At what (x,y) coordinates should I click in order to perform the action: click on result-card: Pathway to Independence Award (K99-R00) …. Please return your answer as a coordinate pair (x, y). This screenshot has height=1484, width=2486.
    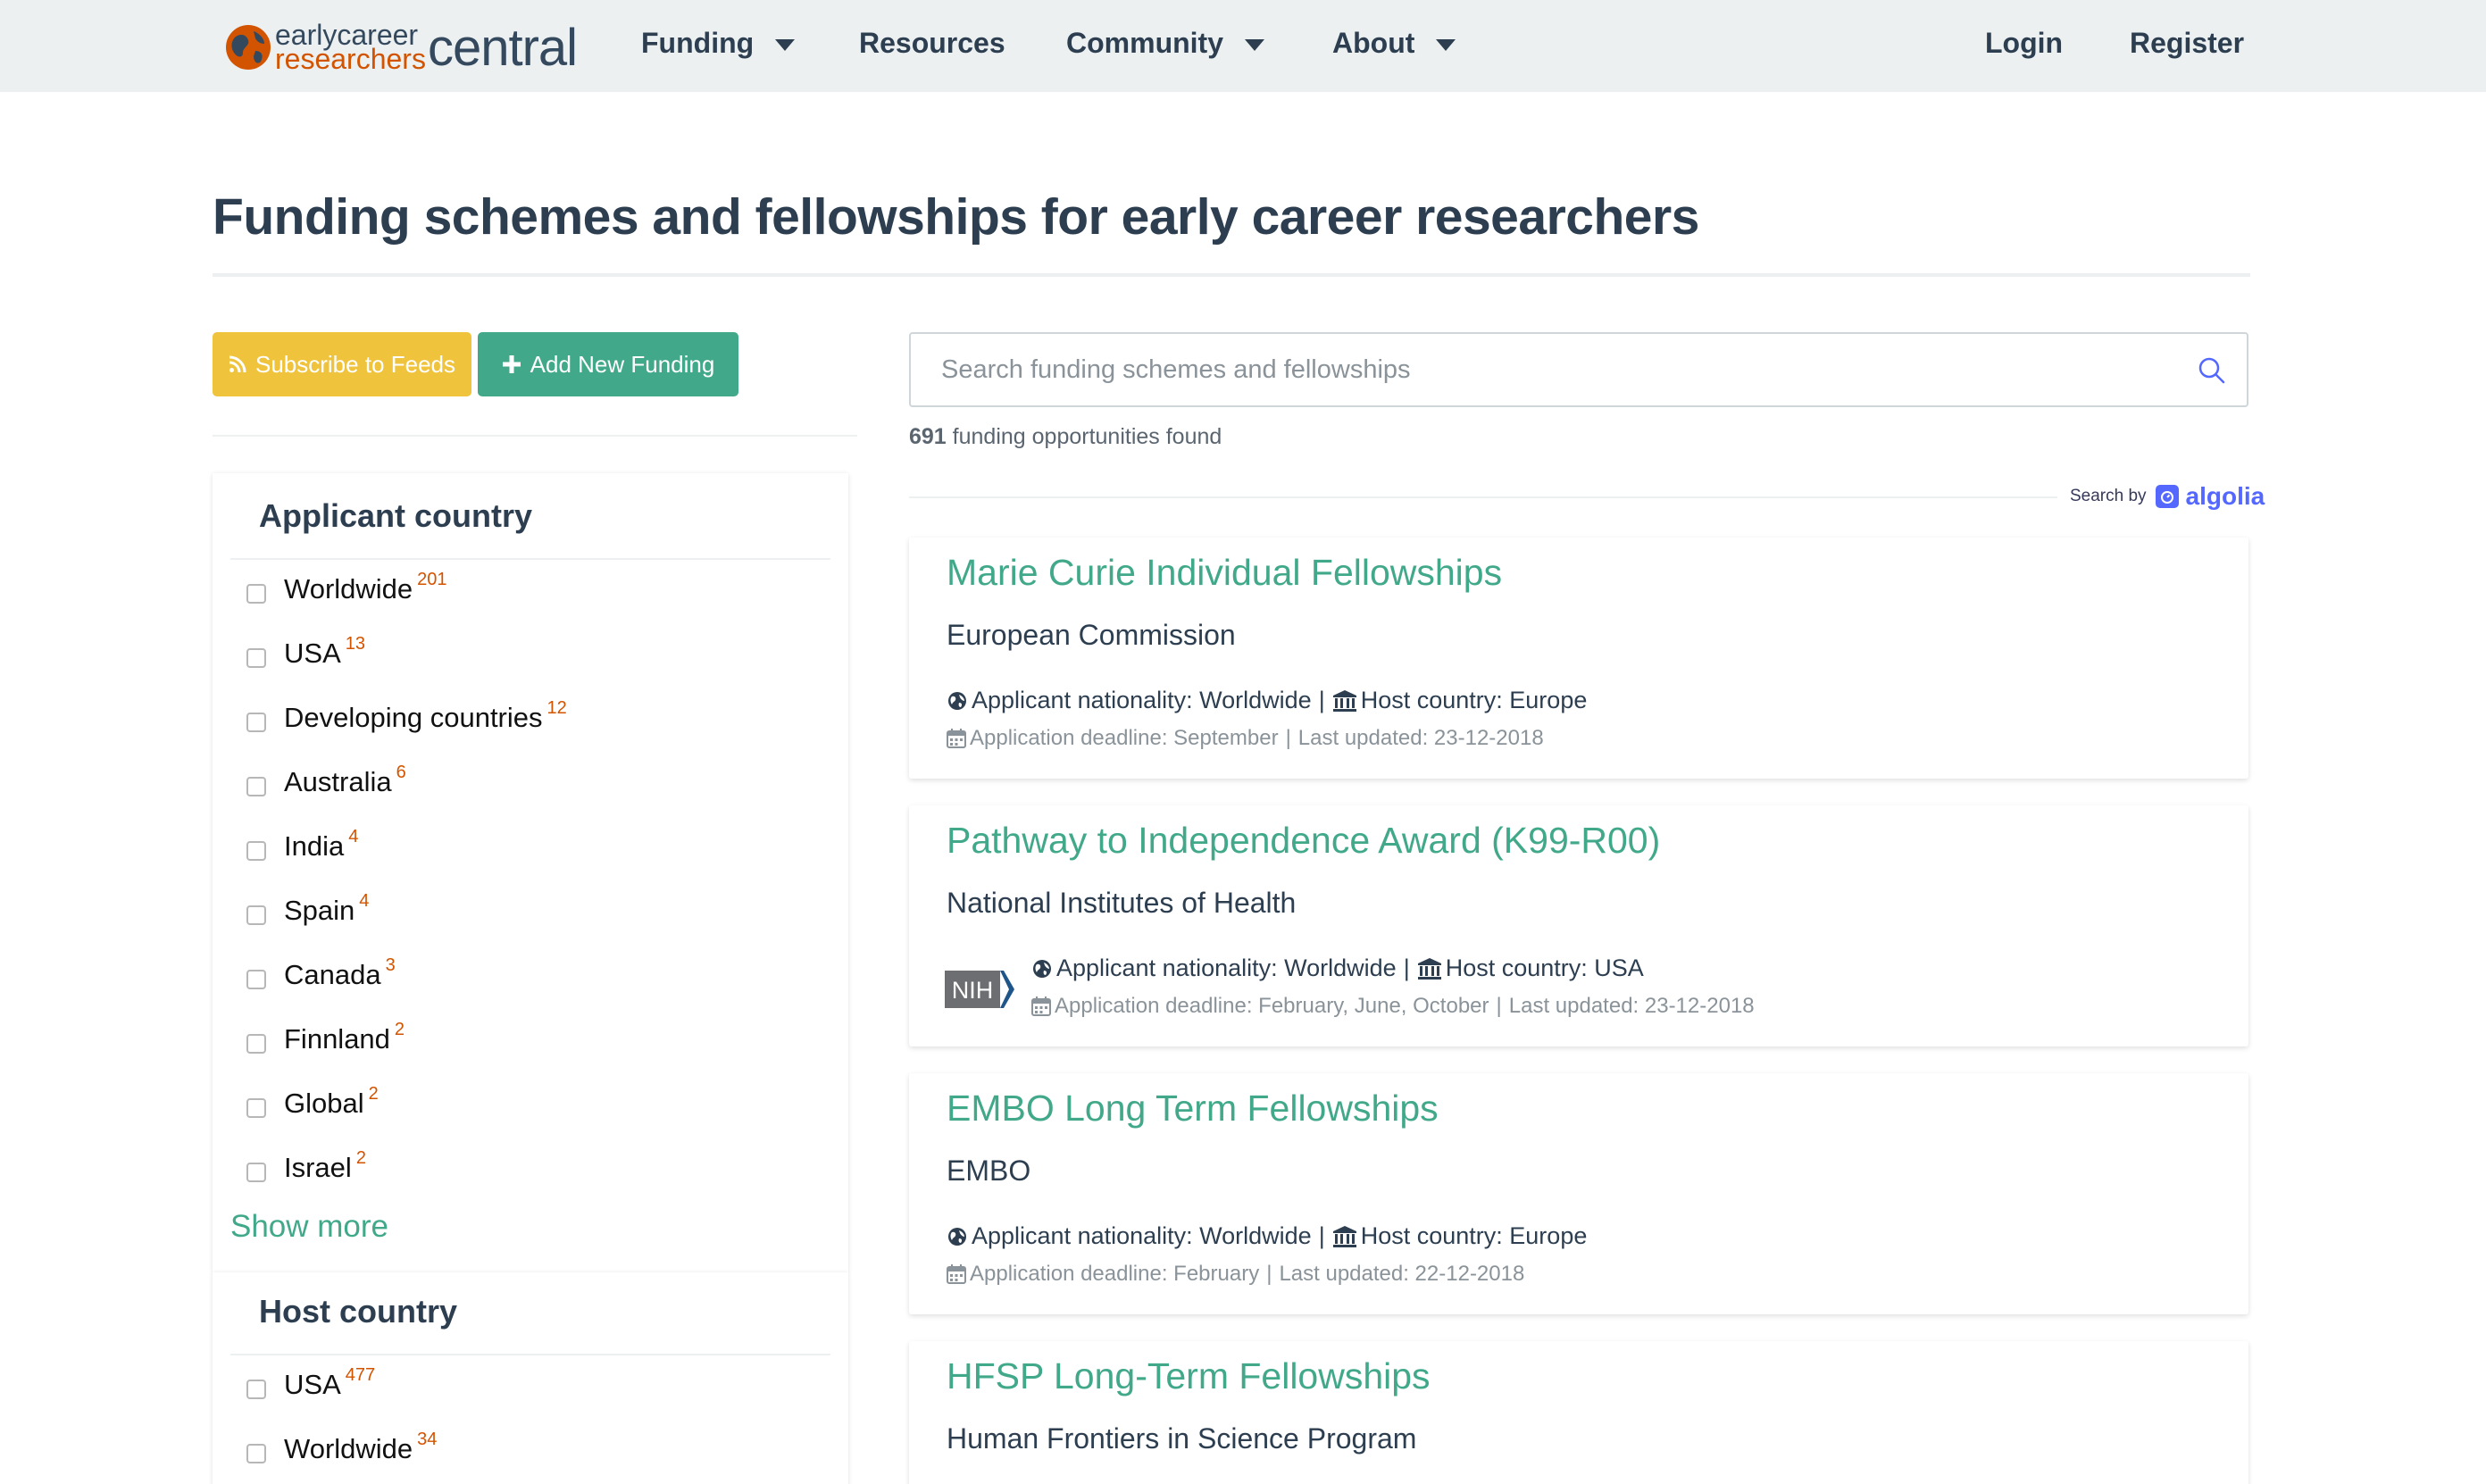
    Looking at the image, I should click on (1578, 925).